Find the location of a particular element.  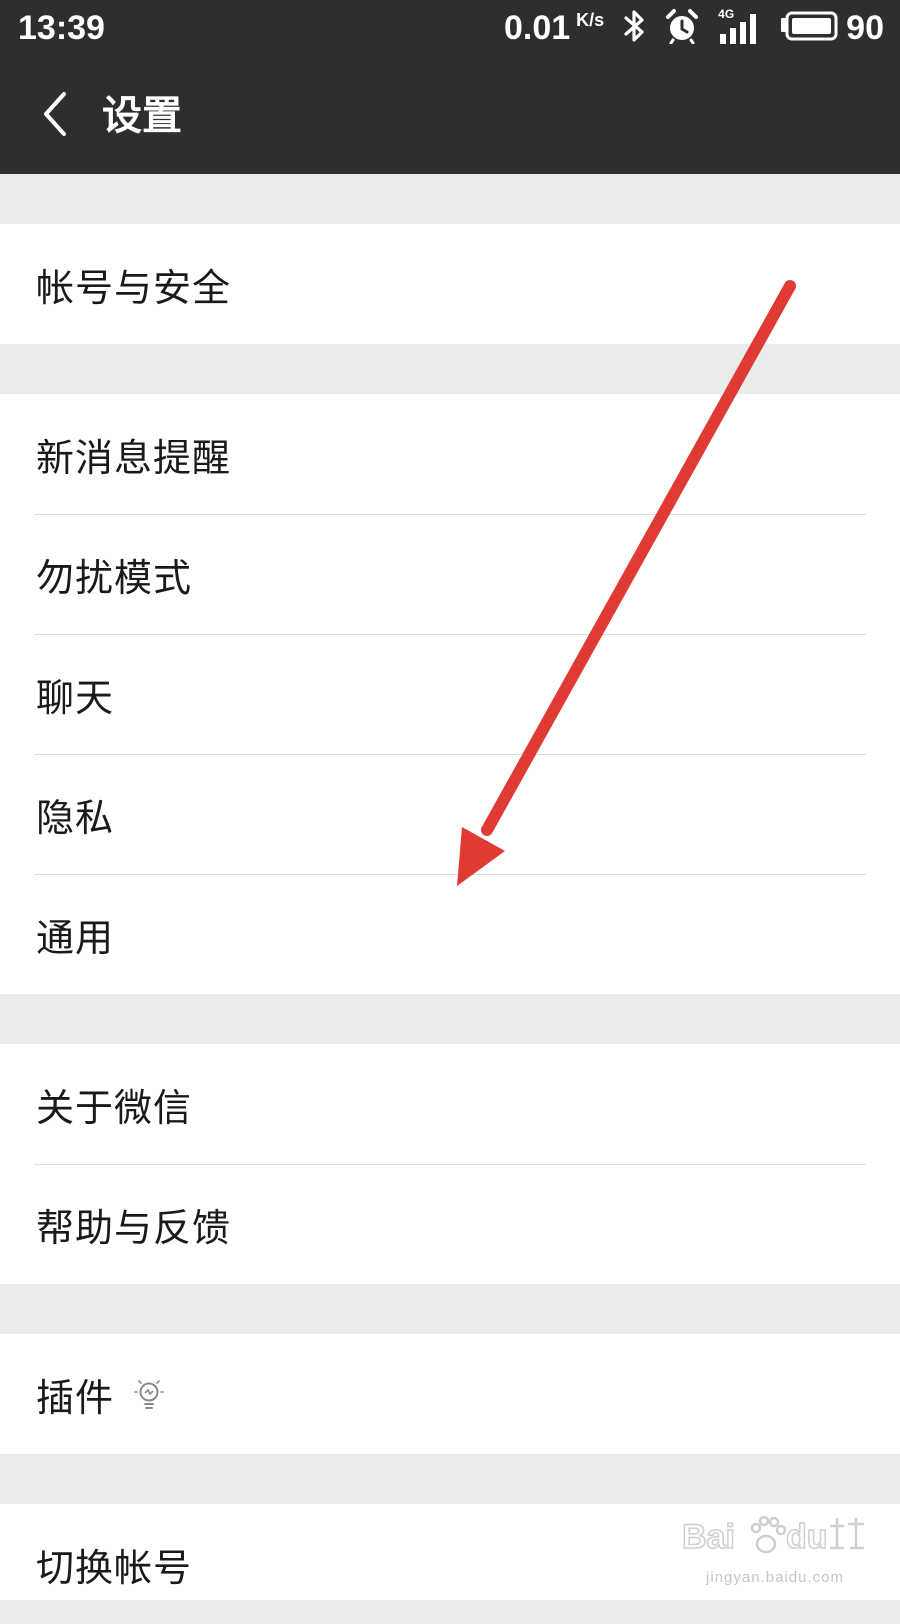

network-speed: 0.01 K/s is located at coordinates (554, 28).